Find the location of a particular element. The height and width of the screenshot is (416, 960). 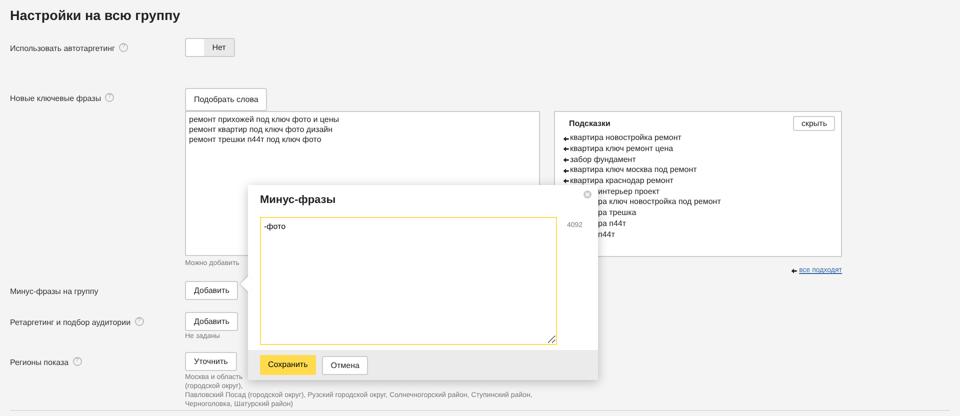

pick-words-button: Подобрать слова is located at coordinates (226, 100).